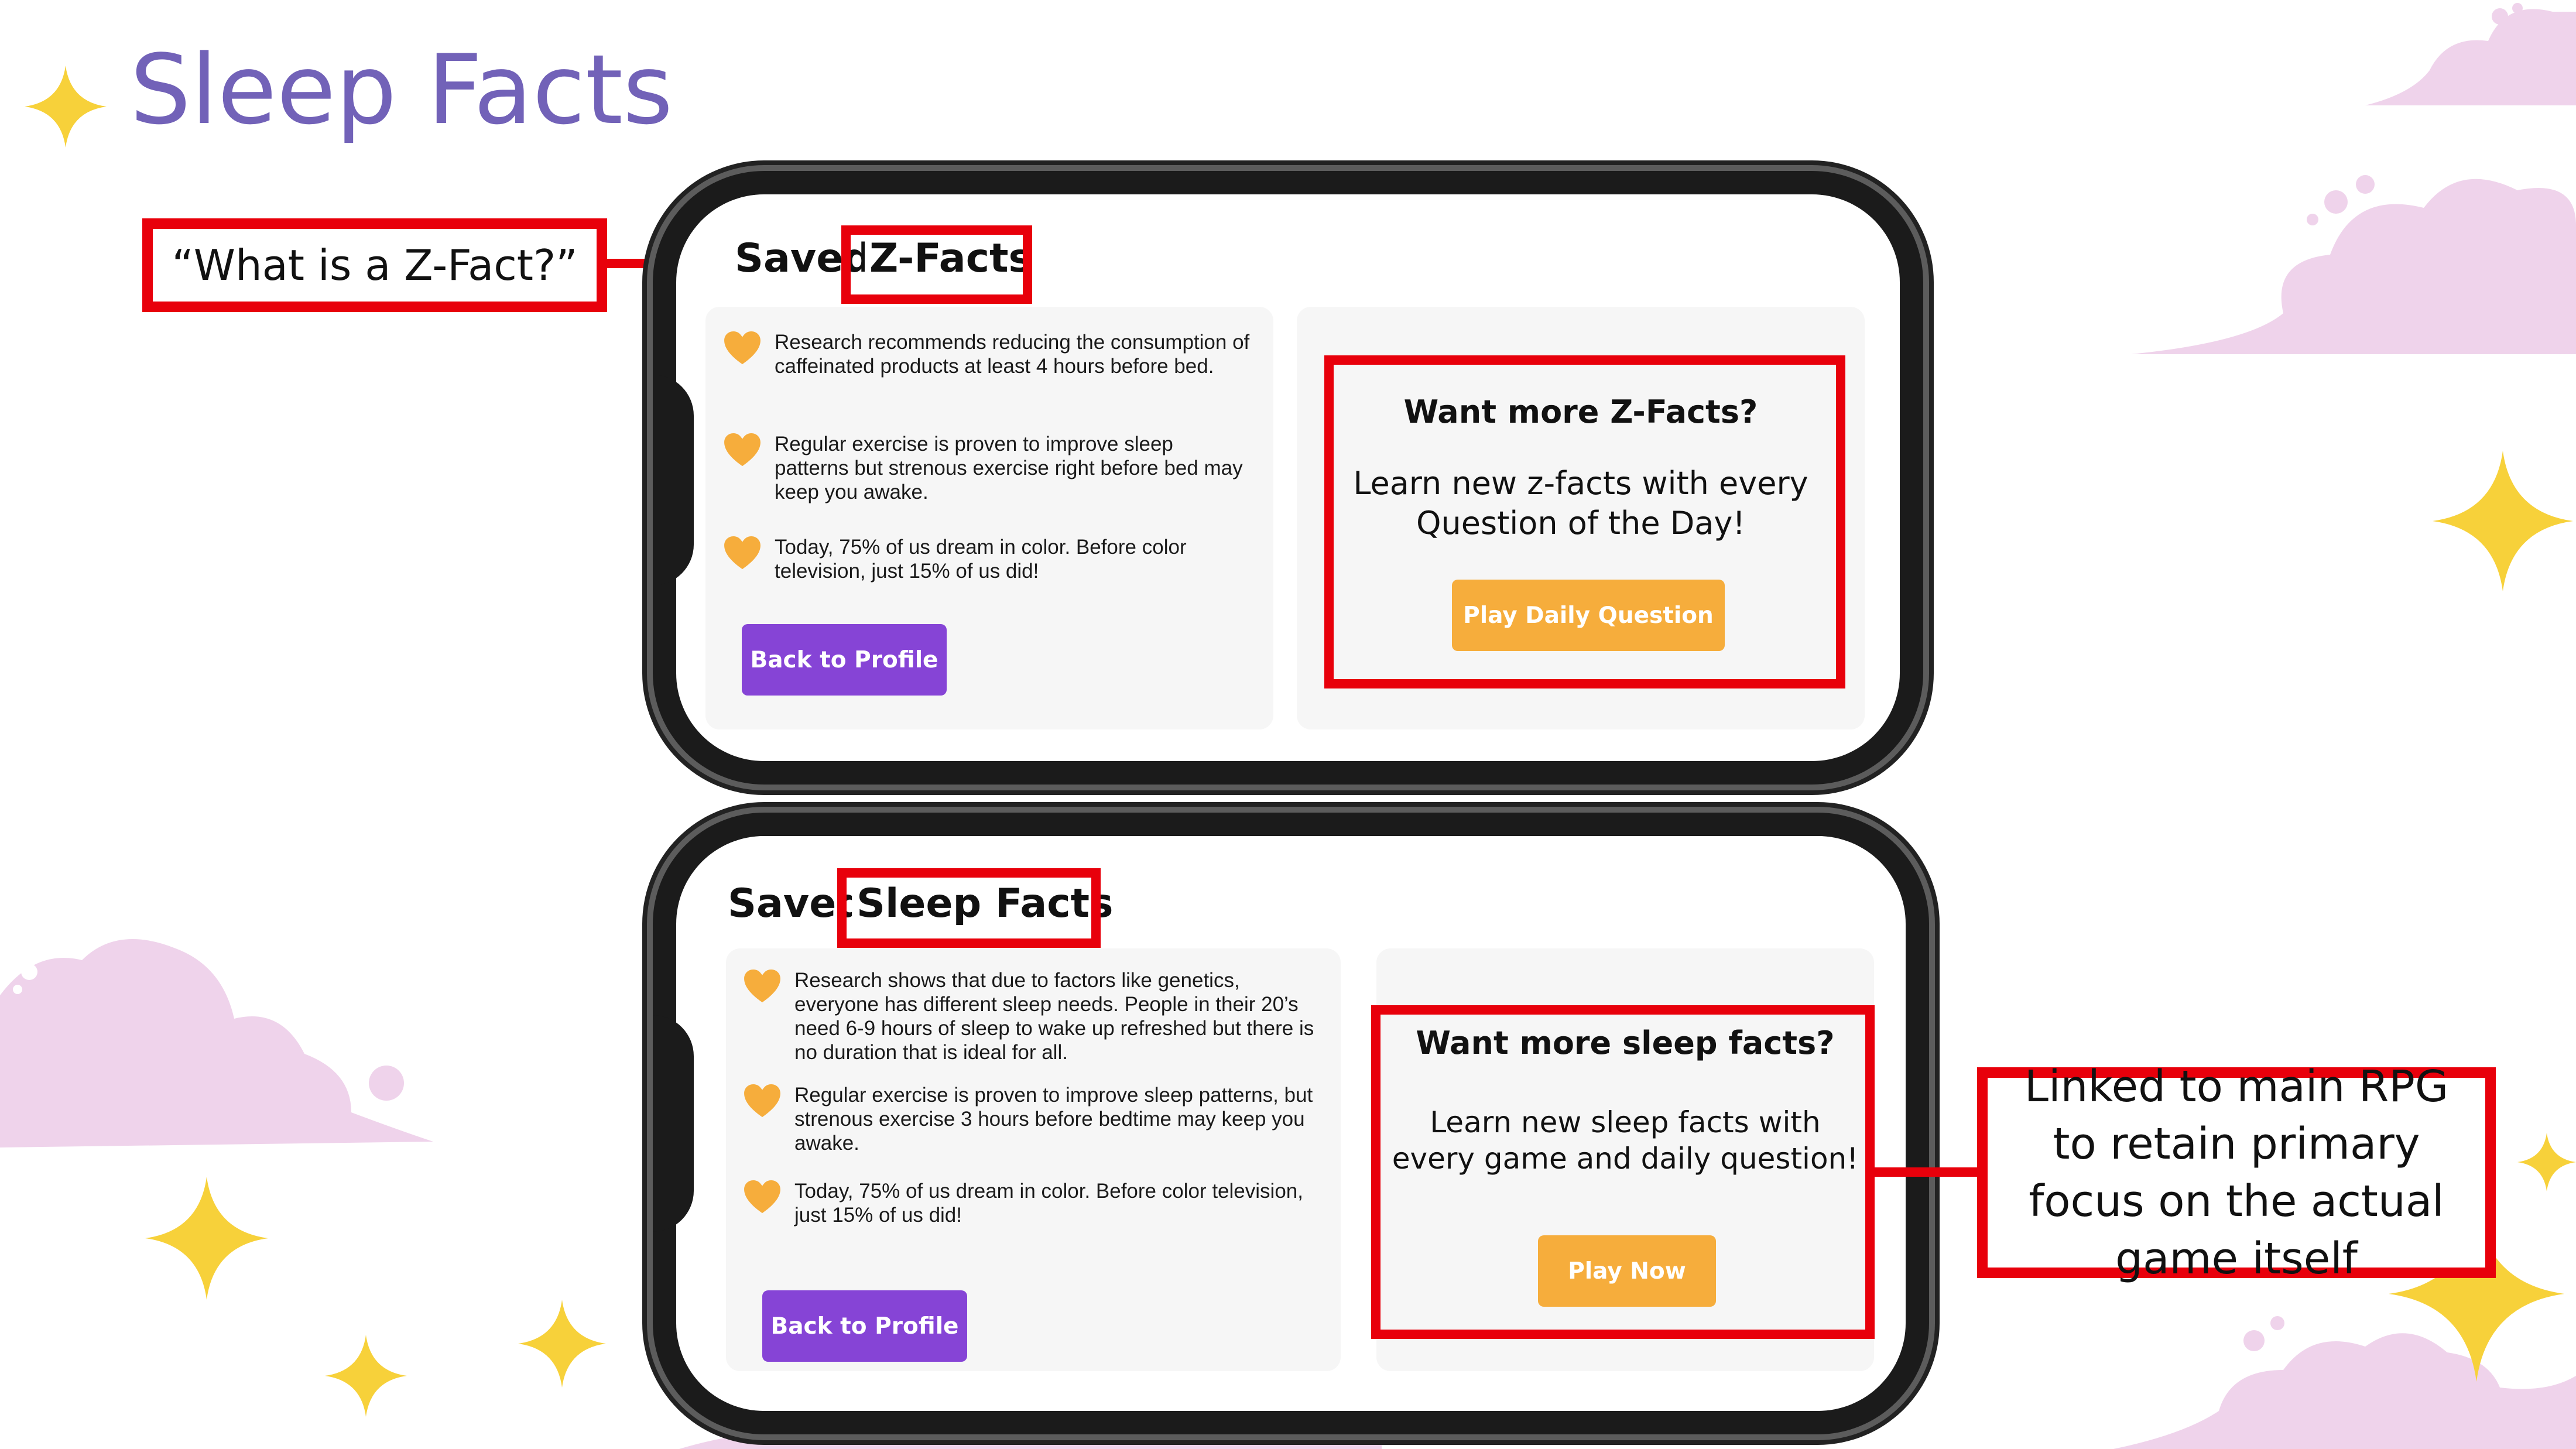  What do you see at coordinates (562, 1344) in the screenshot?
I see `sparkle-bottom-middle-icon` at bounding box center [562, 1344].